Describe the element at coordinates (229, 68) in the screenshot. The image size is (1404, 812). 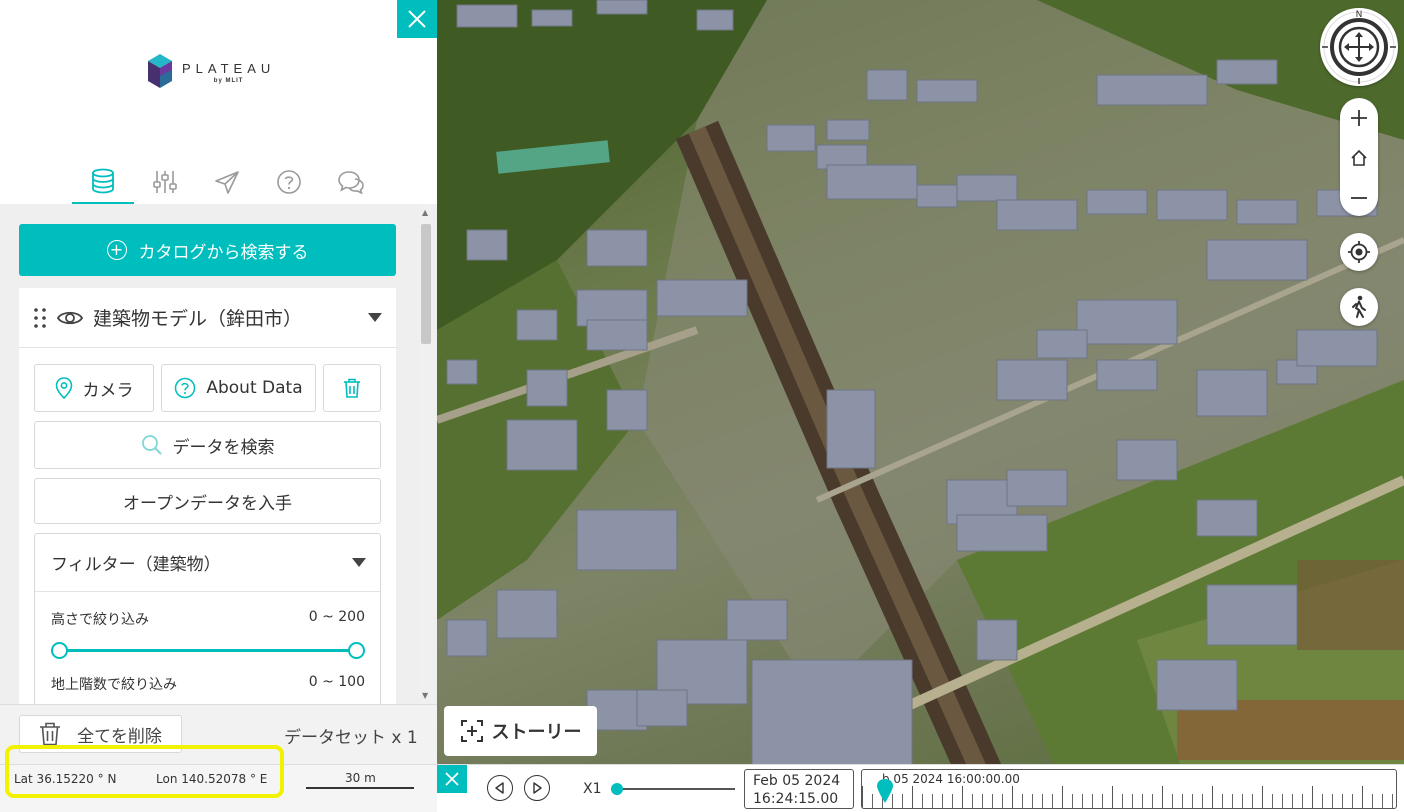
I see `logo-name: PLATEAU` at that location.